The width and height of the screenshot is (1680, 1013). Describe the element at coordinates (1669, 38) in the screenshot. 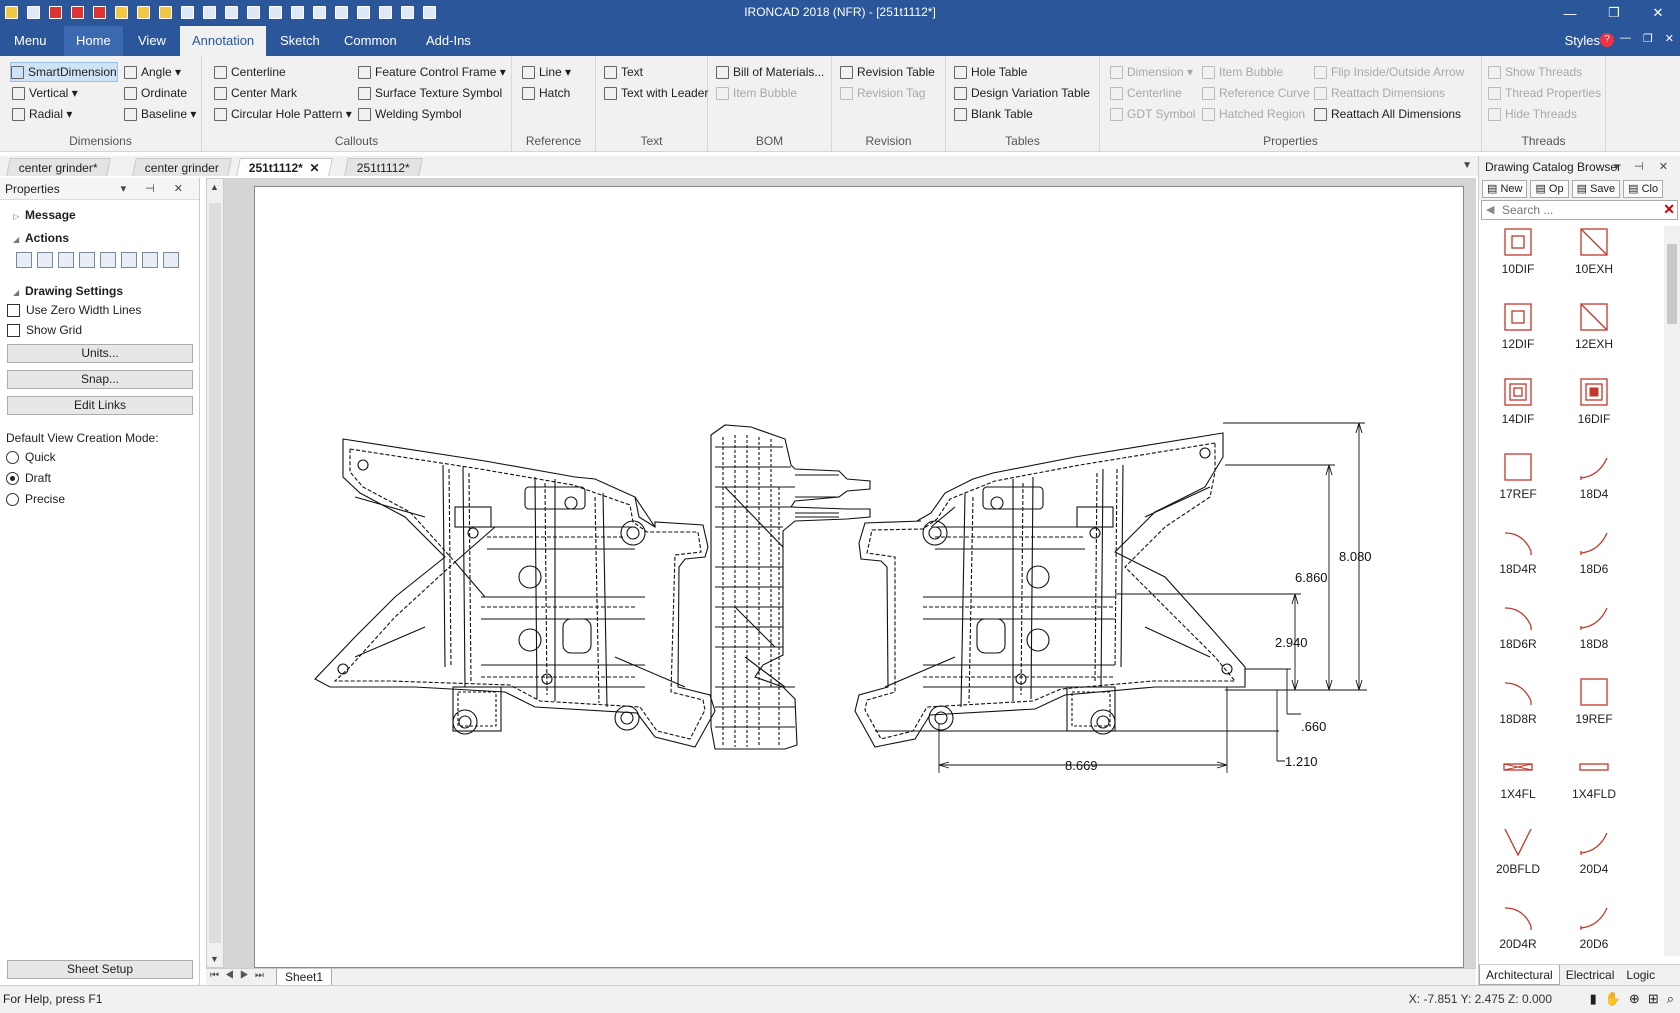

I see `mdi-close-button: ✕` at that location.